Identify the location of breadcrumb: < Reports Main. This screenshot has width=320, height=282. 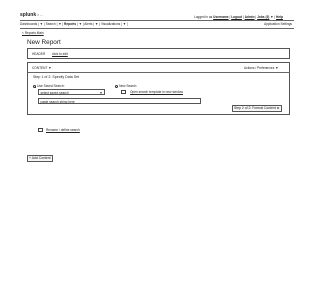
(33, 33).